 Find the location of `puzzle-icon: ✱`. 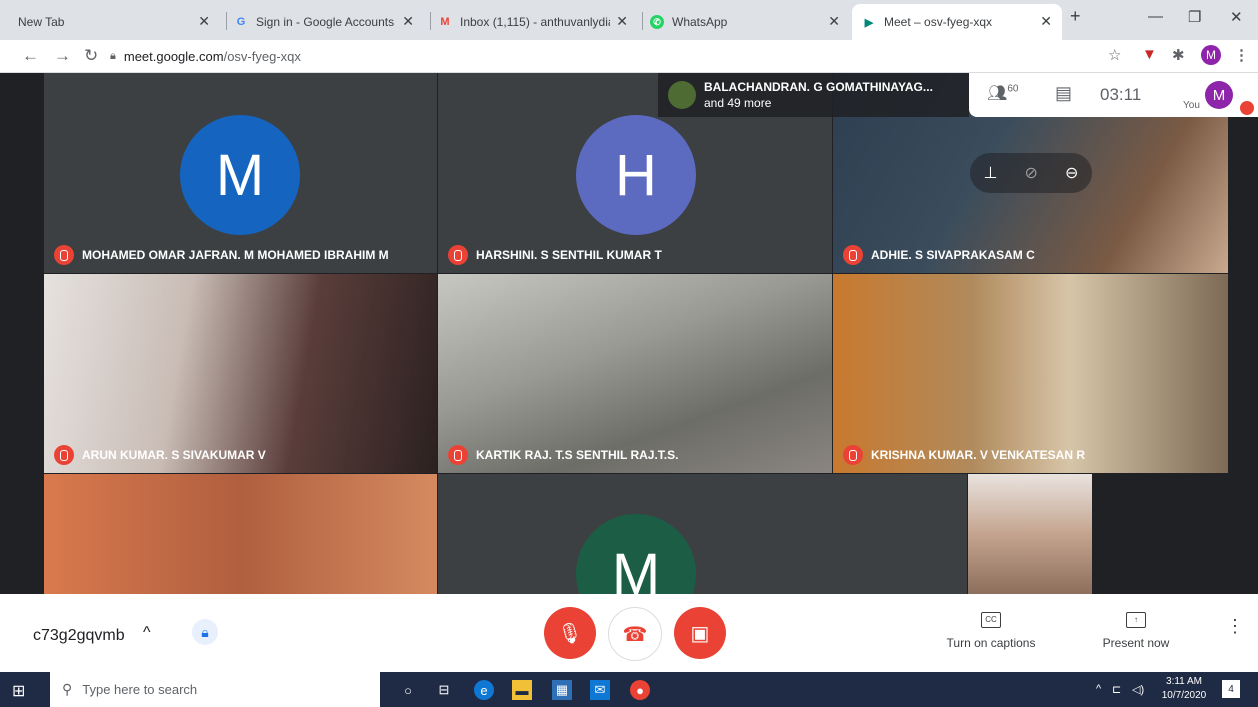

puzzle-icon: ✱ is located at coordinates (1178, 55).